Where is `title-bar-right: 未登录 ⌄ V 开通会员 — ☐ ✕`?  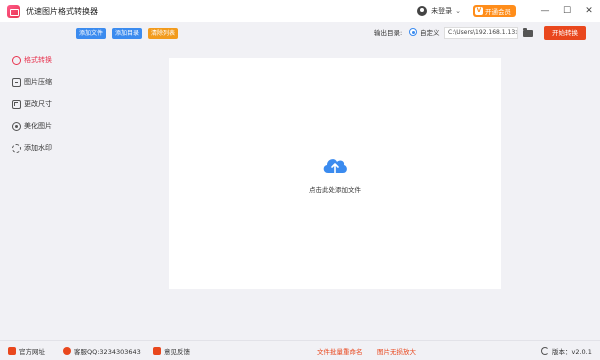
title-bar-right: 未登录 ⌄ V 开通会员 — ☐ ✕ is located at coordinates (508, 11).